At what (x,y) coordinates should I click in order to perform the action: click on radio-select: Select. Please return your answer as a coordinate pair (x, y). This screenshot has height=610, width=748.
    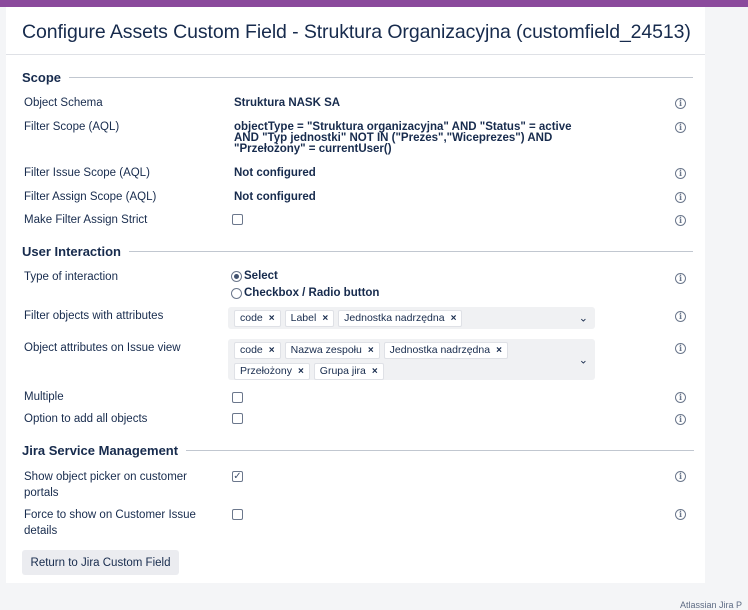
    Looking at the image, I should click on (254, 276).